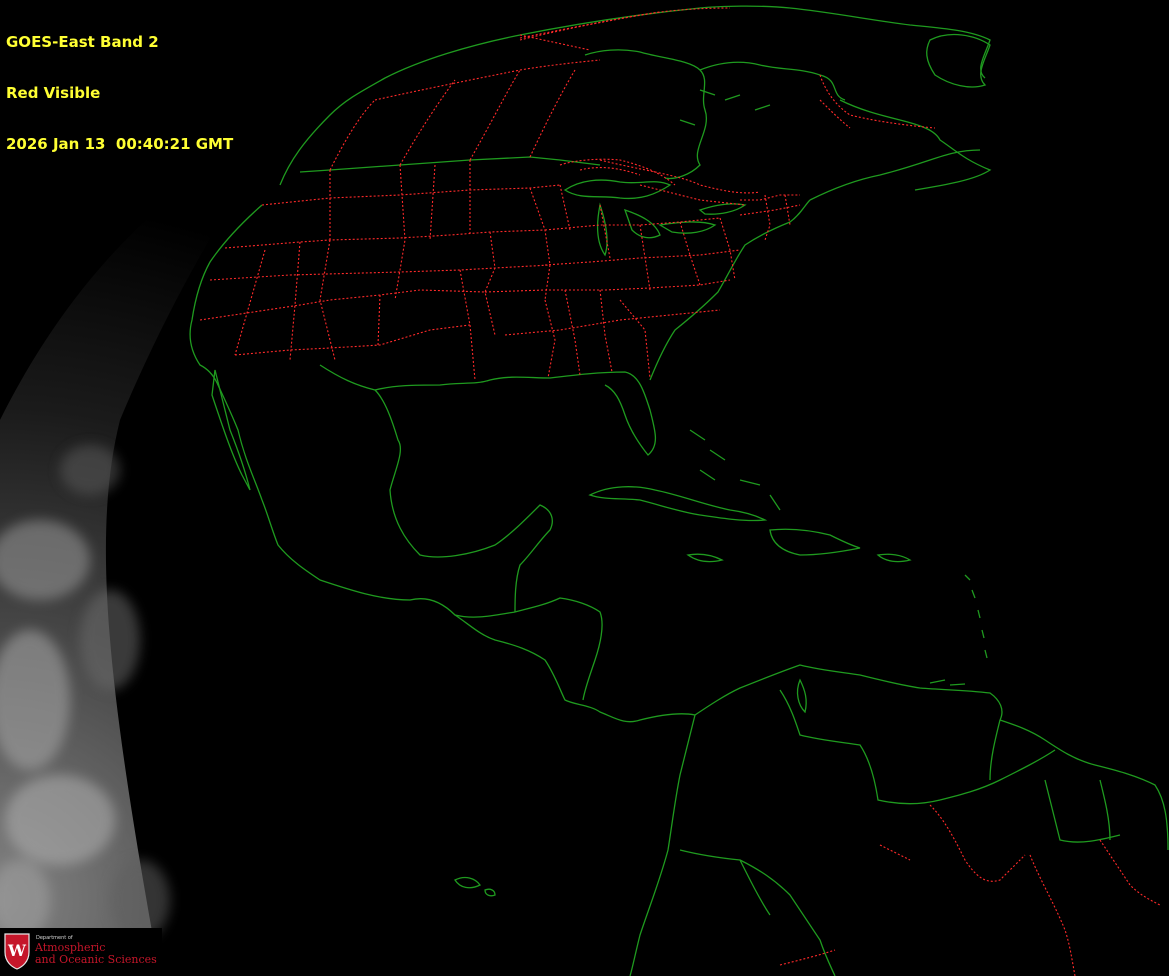 This screenshot has width=1169, height=976. I want to click on uw-crest-icon: W, so click(17, 951).